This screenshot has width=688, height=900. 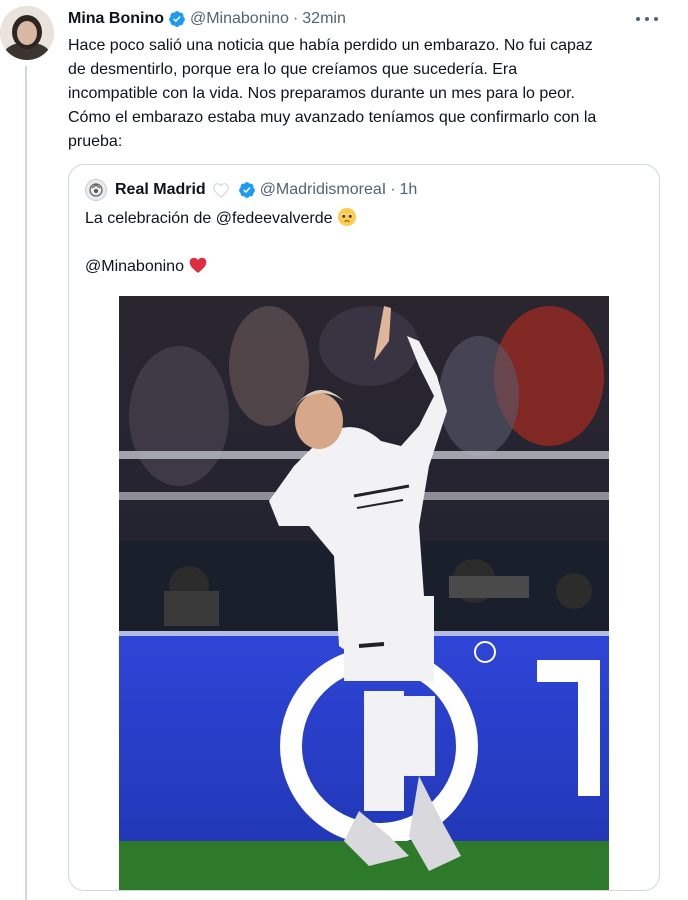 I want to click on quoted-text-mention-line: La celebración de @fedeevalverde, so click(x=209, y=218).